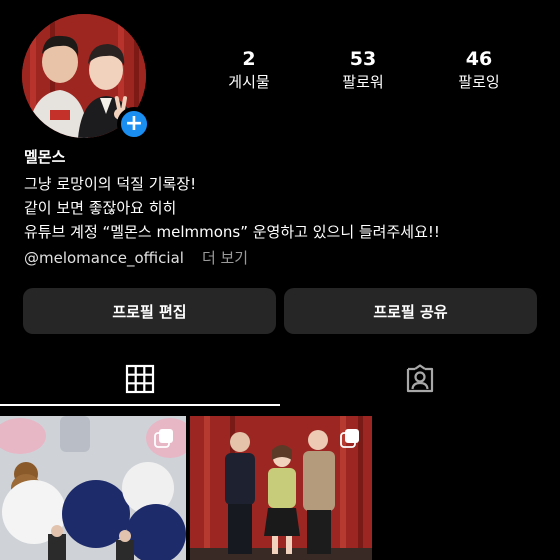  Describe the element at coordinates (45, 157) in the screenshot. I see `display-name: 멜몬스` at that location.